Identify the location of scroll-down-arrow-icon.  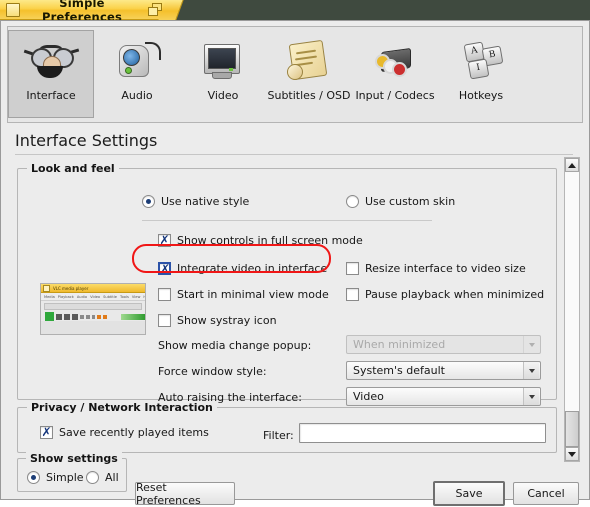
(572, 454).